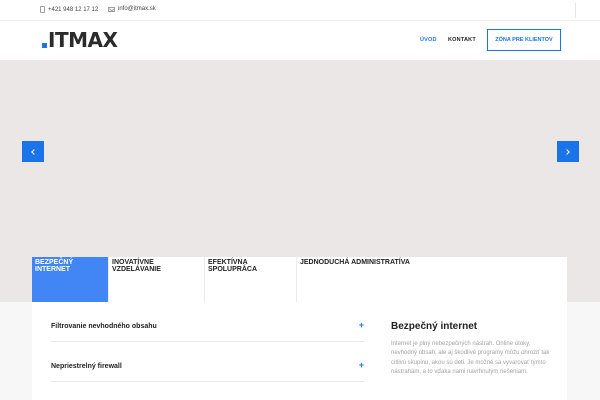  I want to click on accordion-item: Filtrovanie nevhodného obsahu +, so click(207, 322).